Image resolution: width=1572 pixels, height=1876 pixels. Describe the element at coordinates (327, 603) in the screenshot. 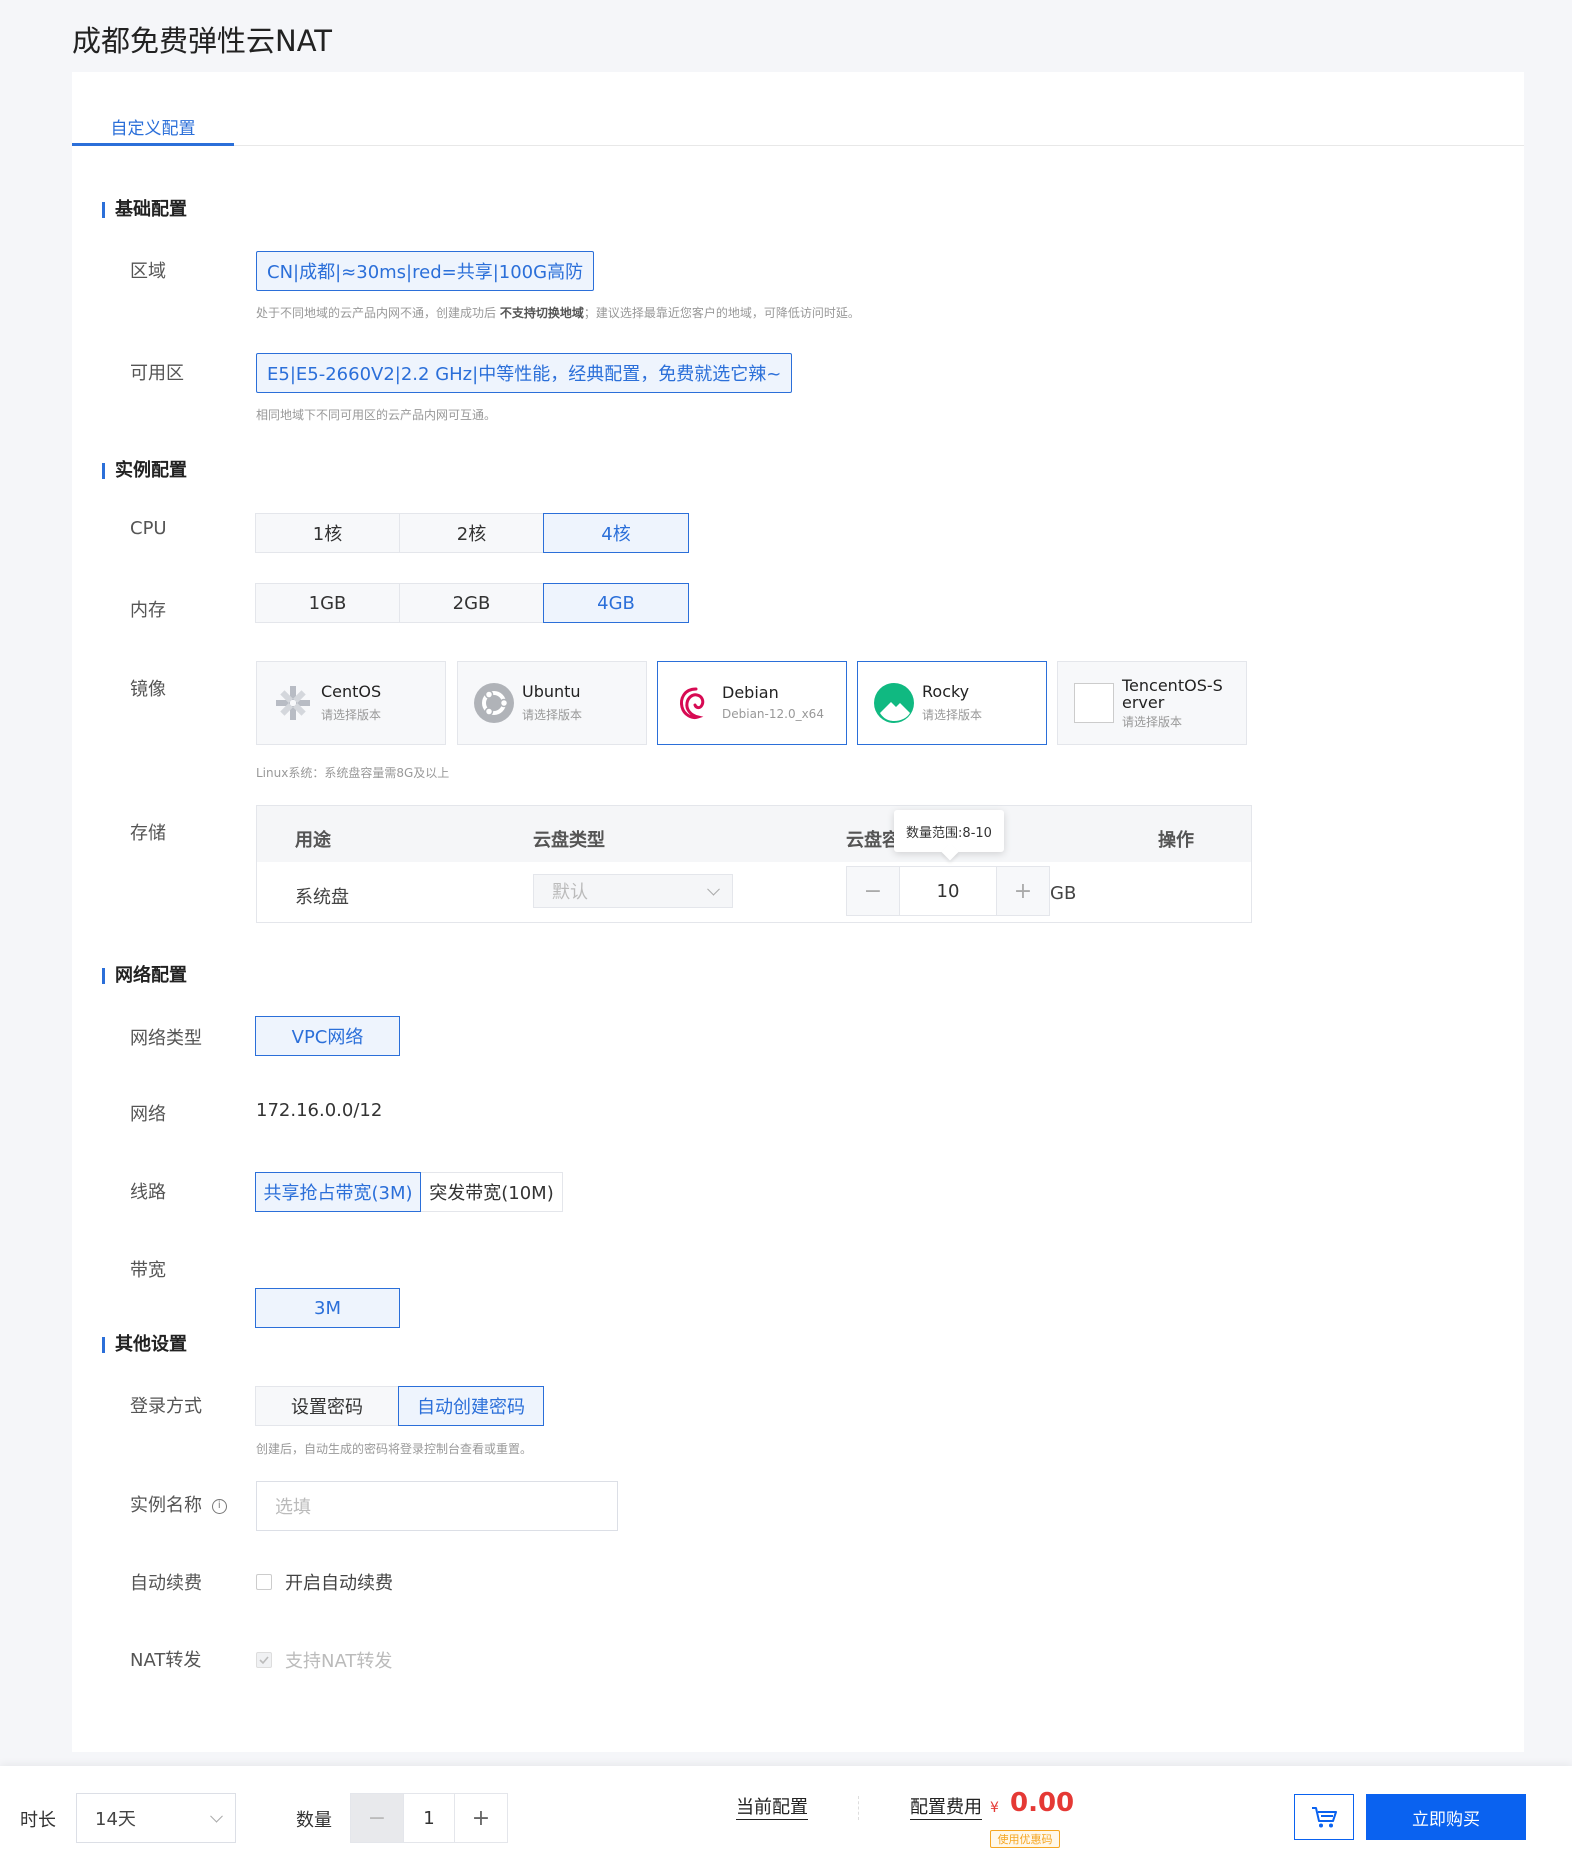

I see `memory-option-1gb: 1GB` at that location.